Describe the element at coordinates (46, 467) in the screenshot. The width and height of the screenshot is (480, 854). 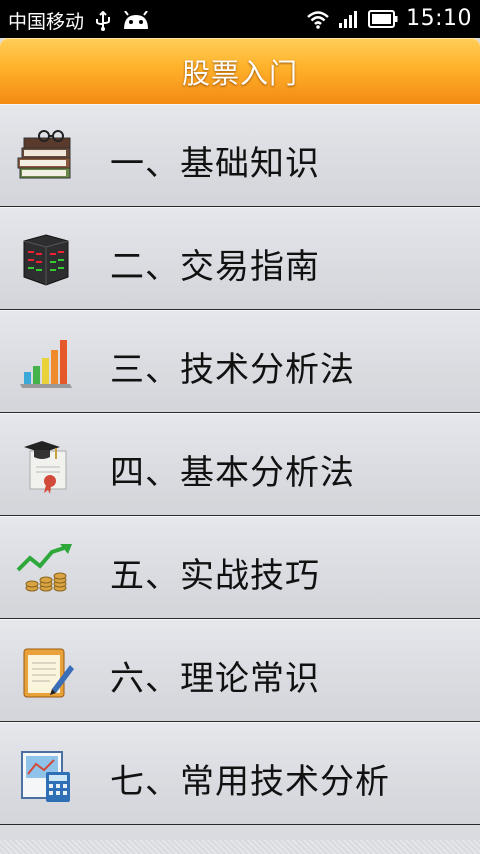
I see `diploma-icon` at that location.